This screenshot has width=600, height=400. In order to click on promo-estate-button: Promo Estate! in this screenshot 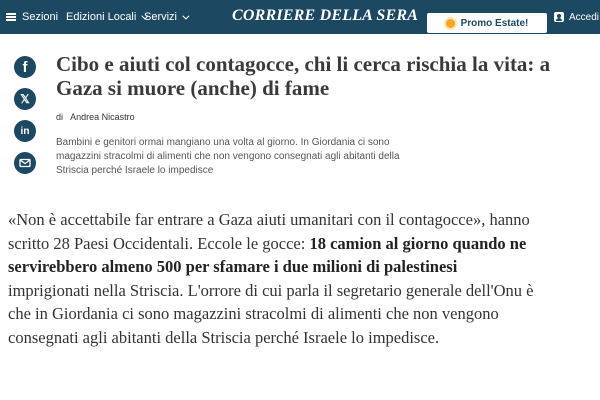, I will do `click(487, 23)`.